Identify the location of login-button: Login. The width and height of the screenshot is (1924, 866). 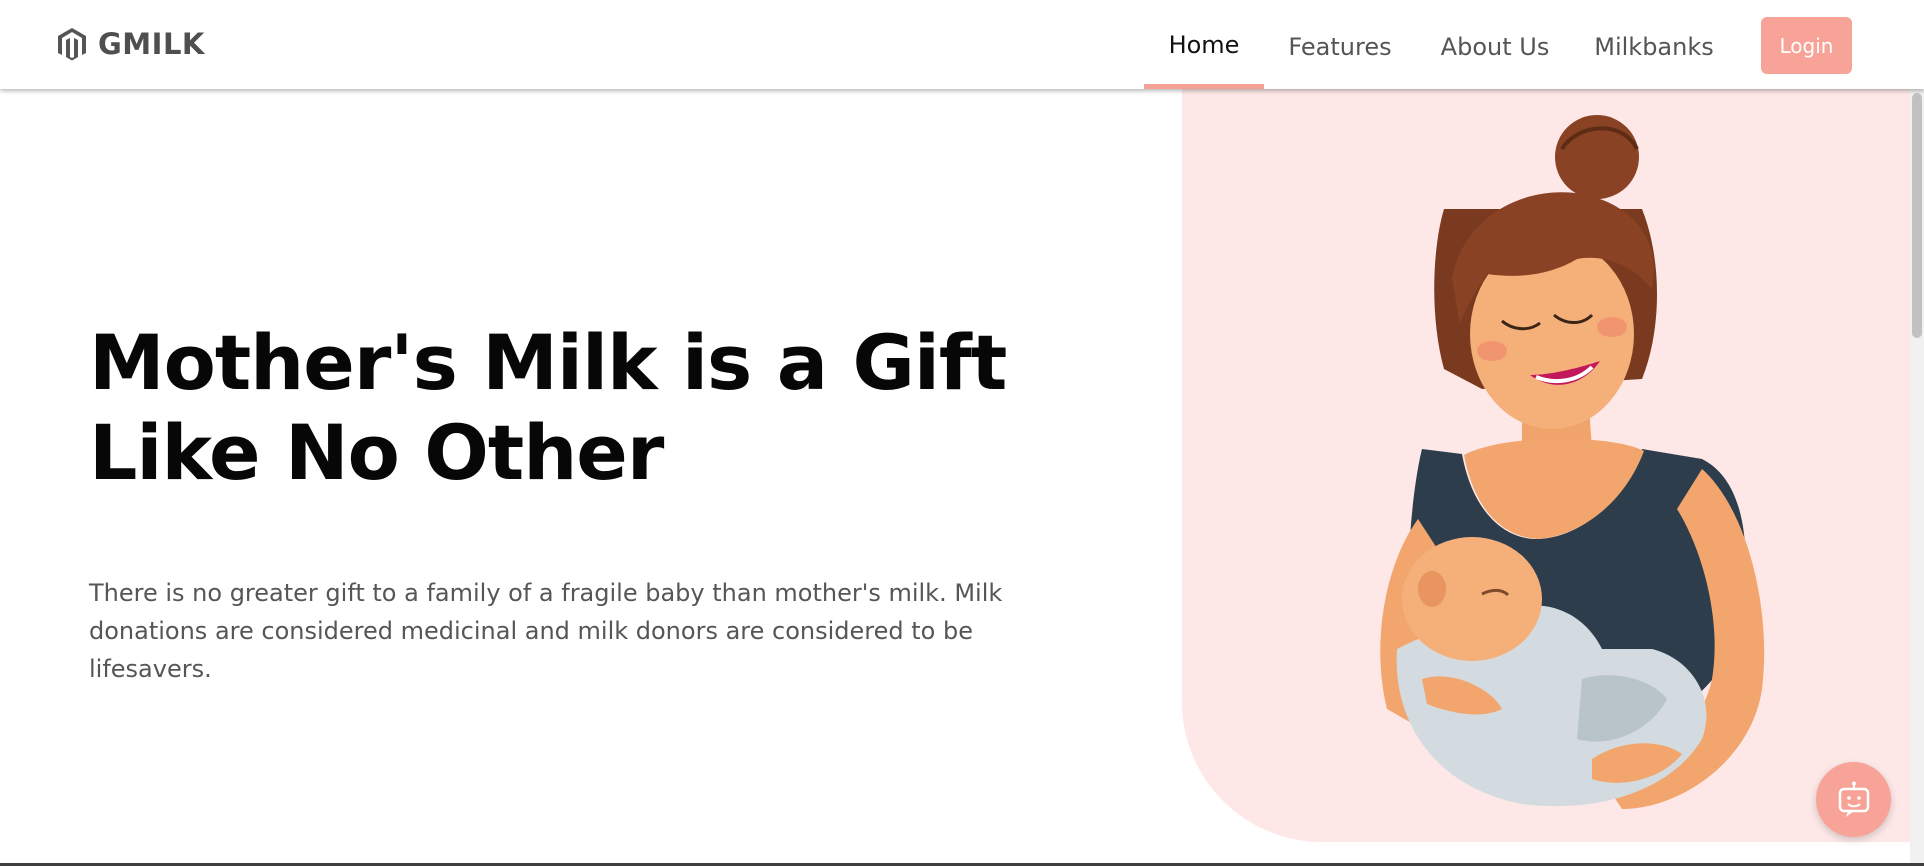
(1806, 45).